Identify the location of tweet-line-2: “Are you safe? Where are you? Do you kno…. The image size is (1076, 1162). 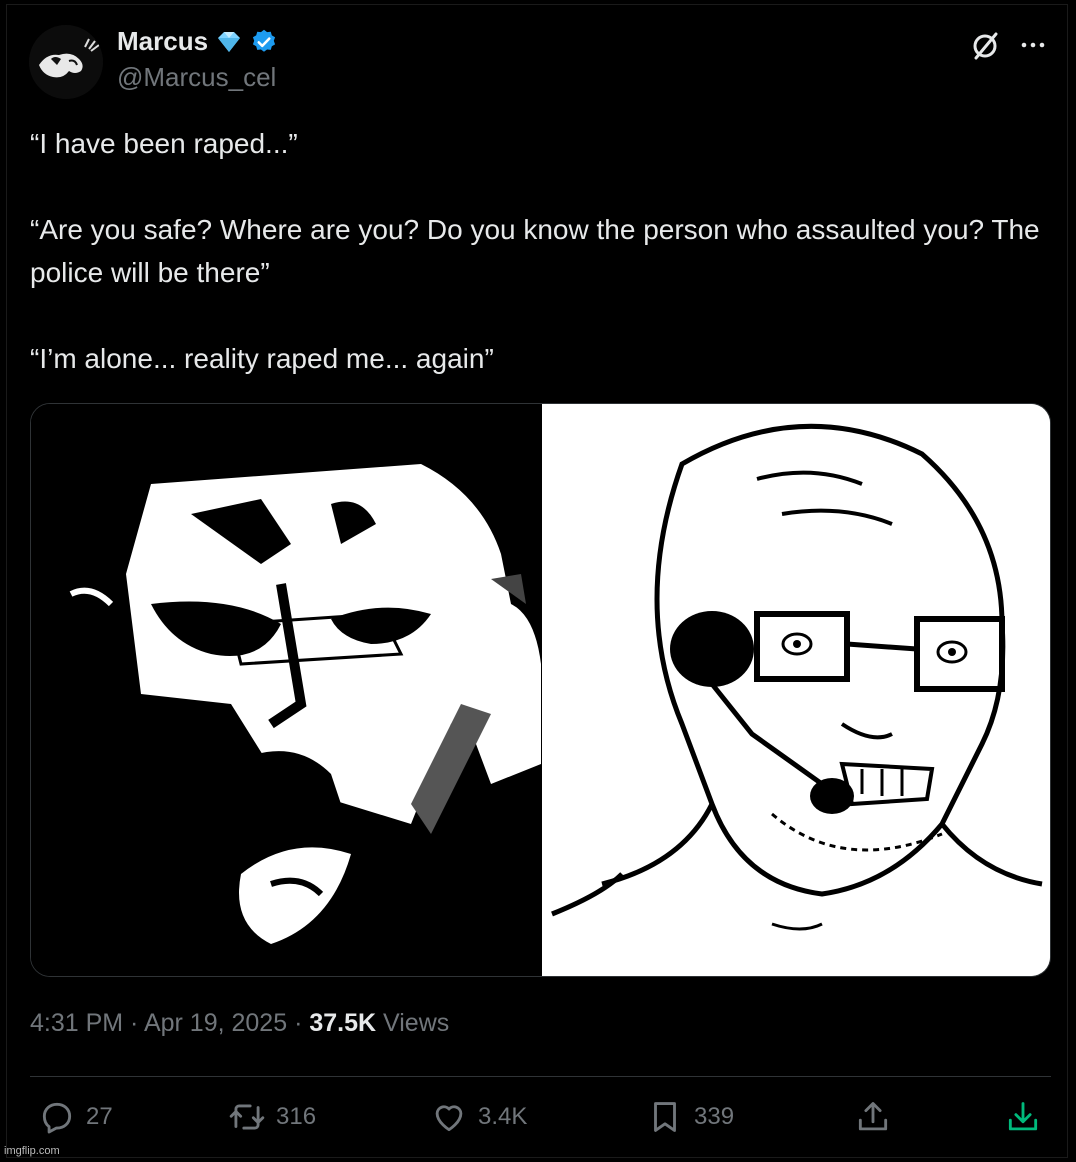
(535, 251).